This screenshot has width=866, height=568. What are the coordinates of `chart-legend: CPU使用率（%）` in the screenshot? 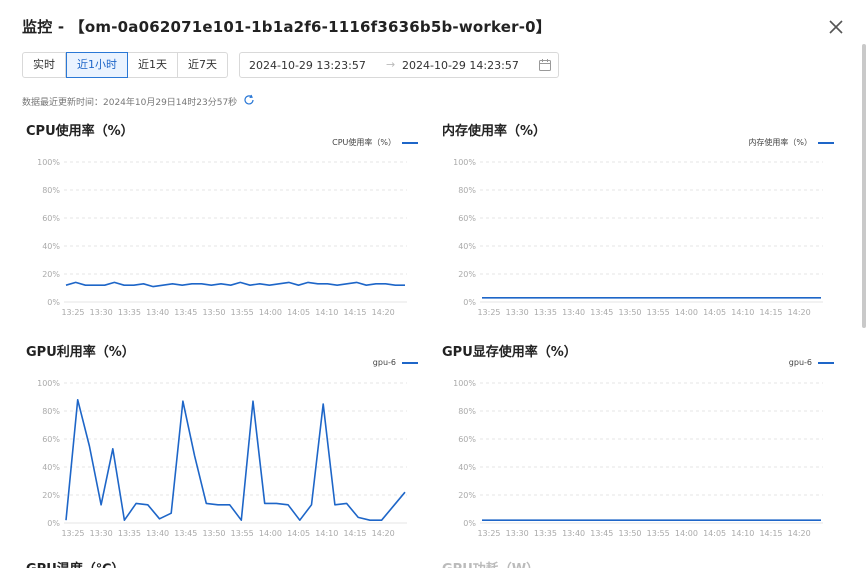 It's located at (375, 142).